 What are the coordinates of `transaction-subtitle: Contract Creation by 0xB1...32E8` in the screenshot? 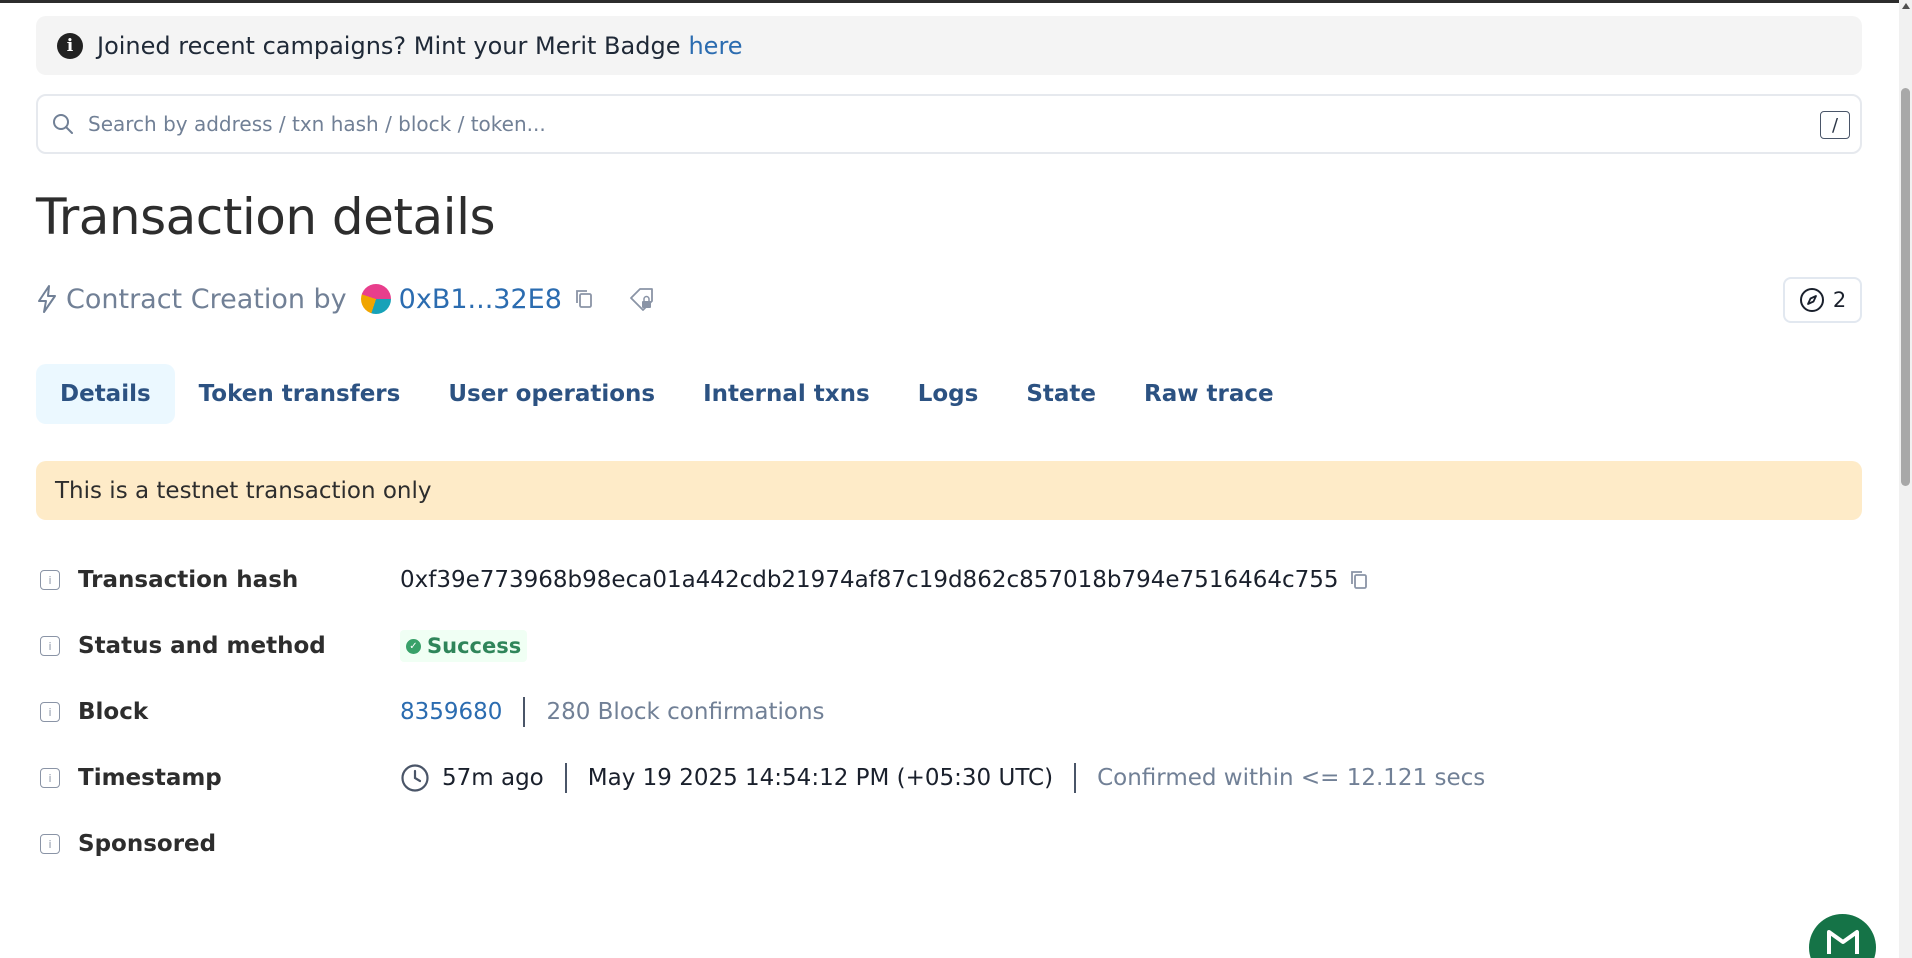 It's located at (346, 299).